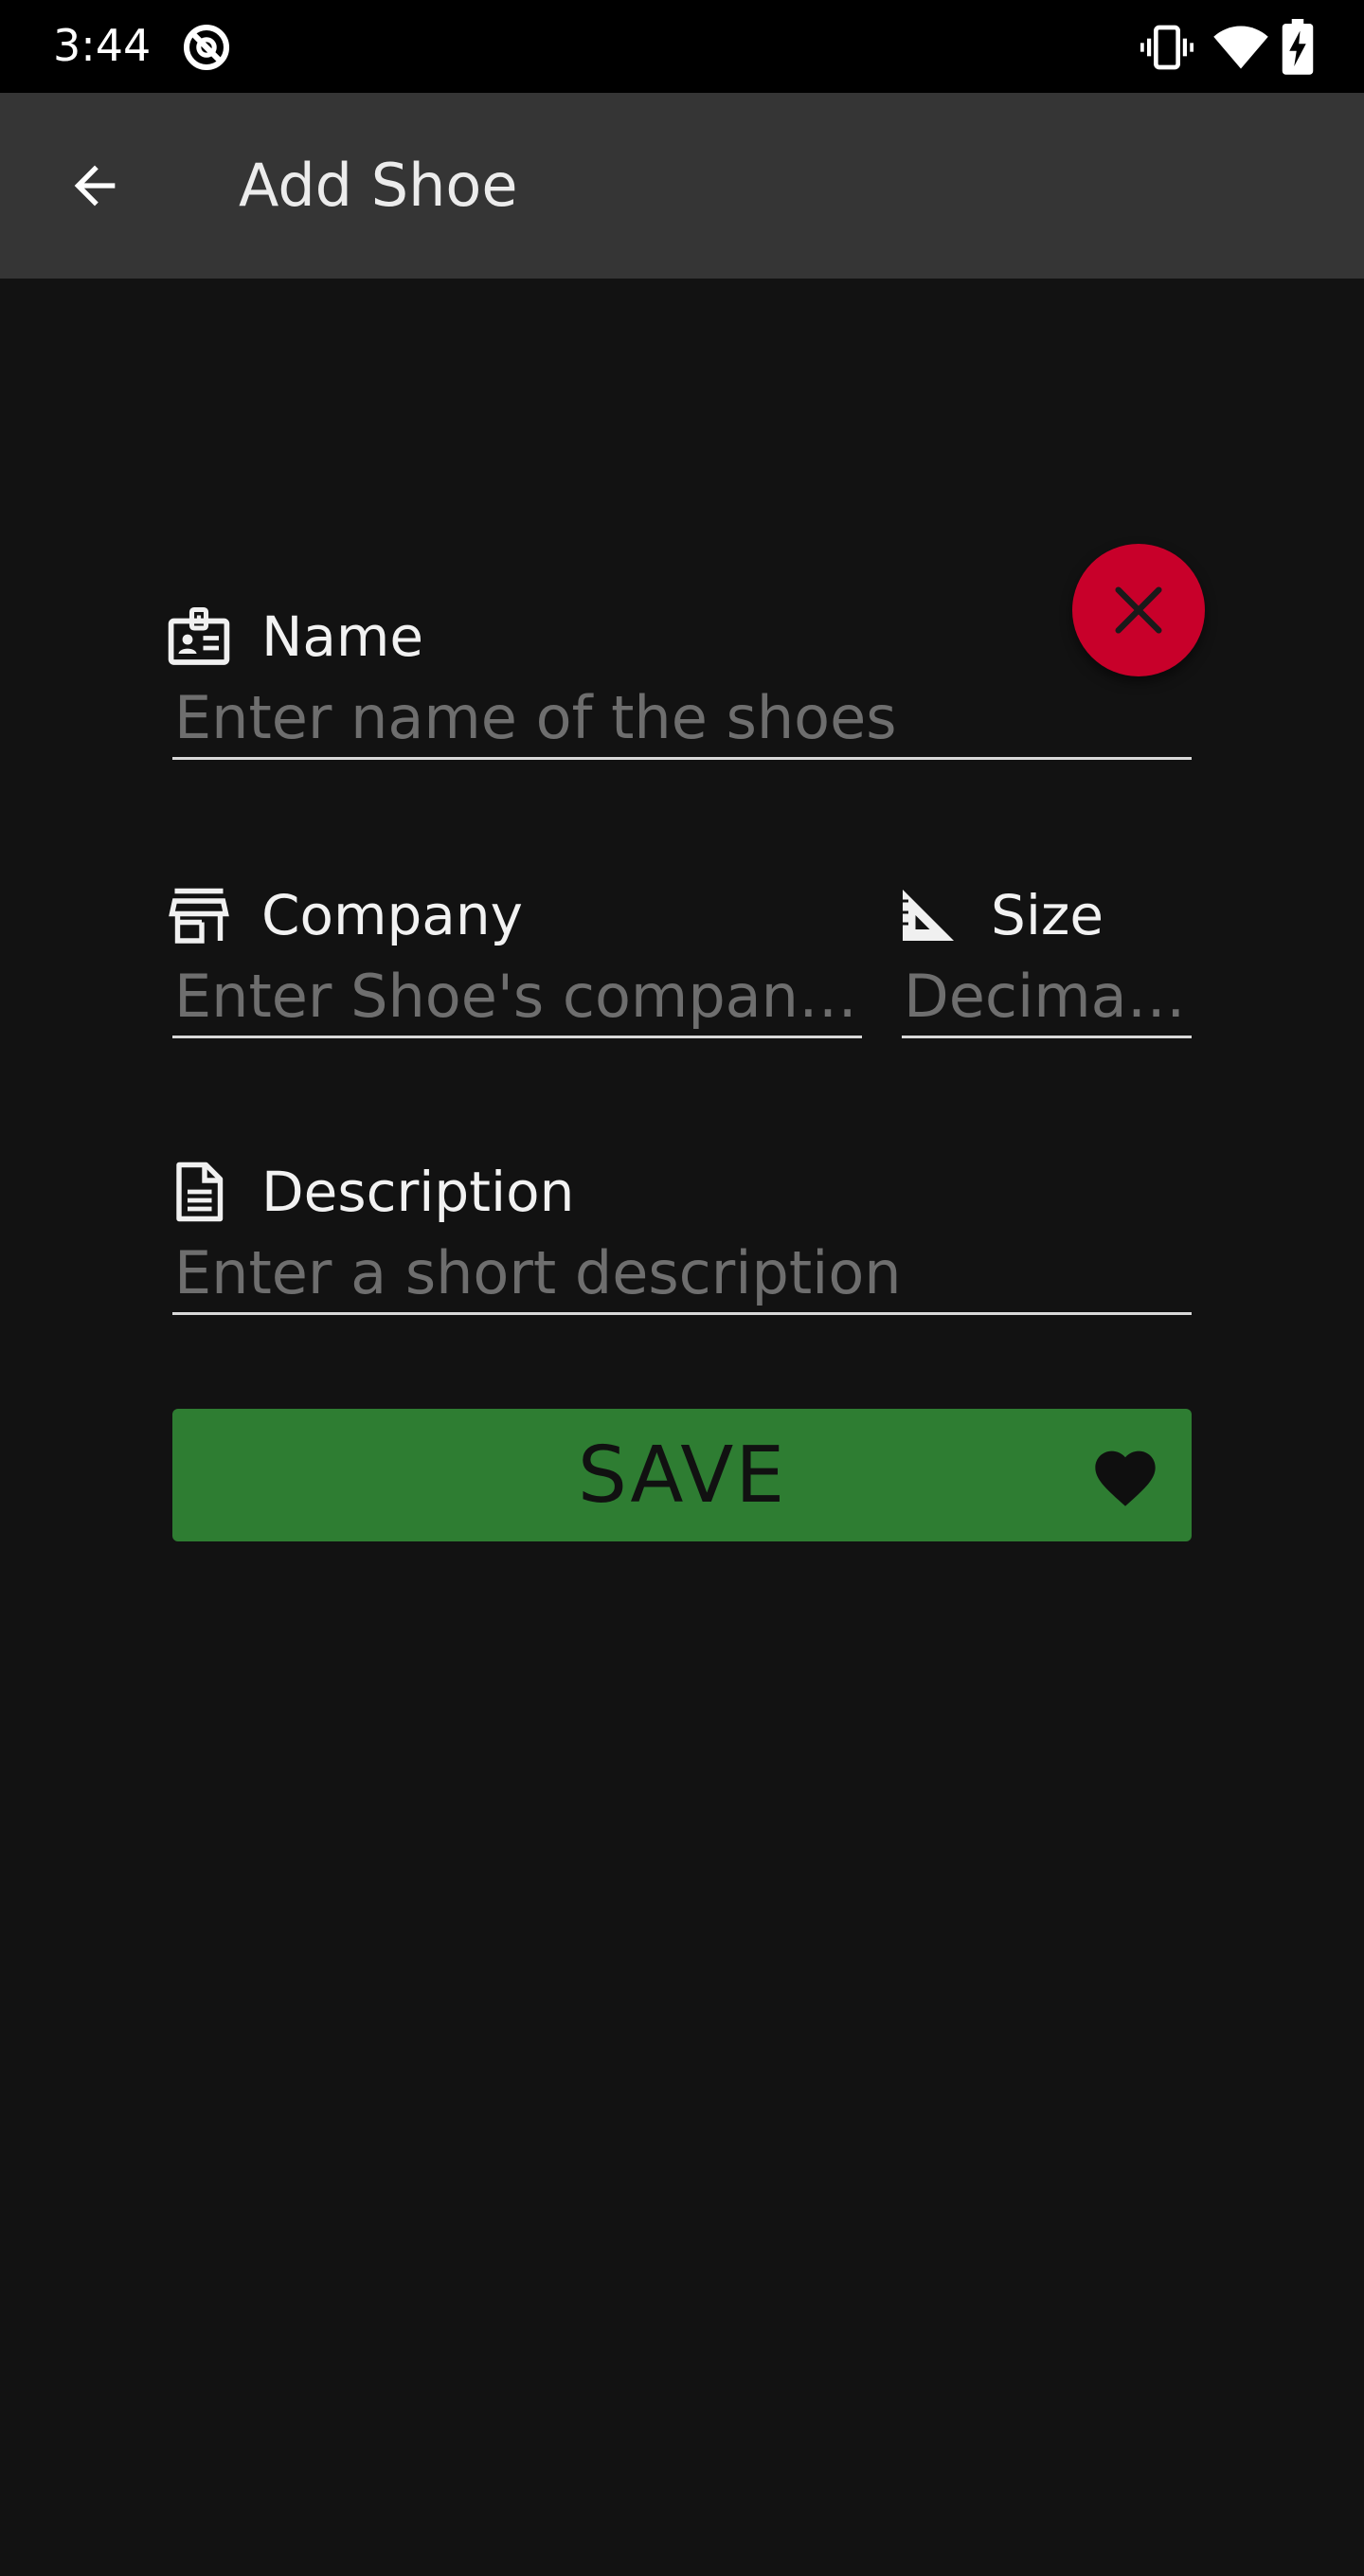 The image size is (1364, 2576). I want to click on status-bar: 3:44, so click(682, 46).